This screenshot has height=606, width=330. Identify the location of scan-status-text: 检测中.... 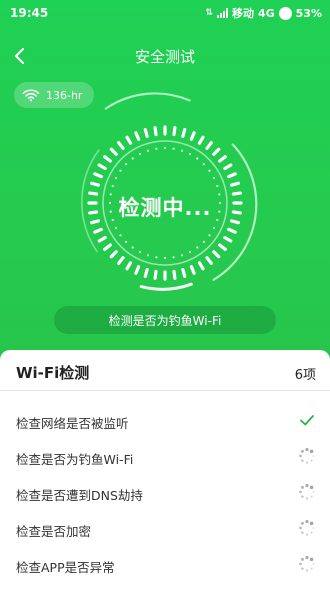
(165, 208).